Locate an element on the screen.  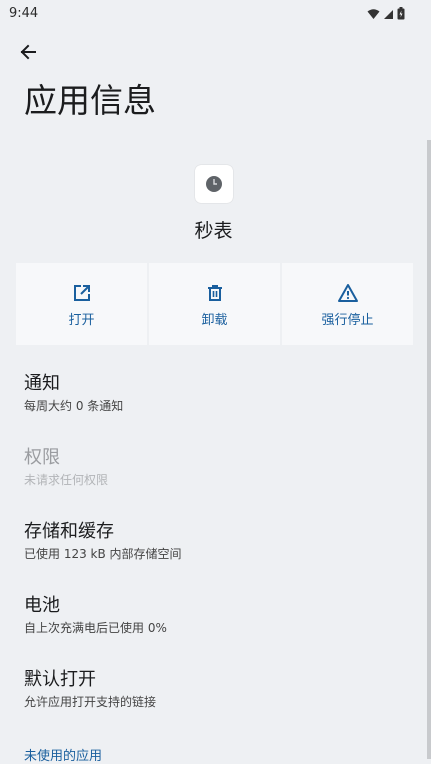
force-stop-label: 强行停止 is located at coordinates (347, 320).